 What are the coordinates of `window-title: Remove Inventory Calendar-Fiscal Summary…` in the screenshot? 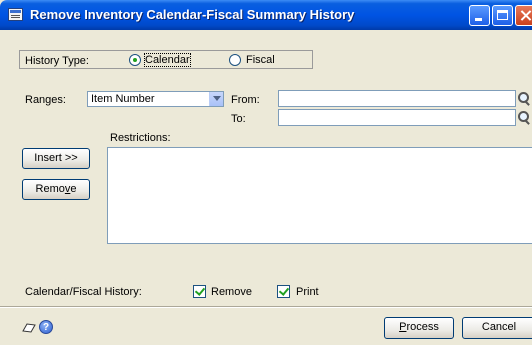 It's located at (192, 14).